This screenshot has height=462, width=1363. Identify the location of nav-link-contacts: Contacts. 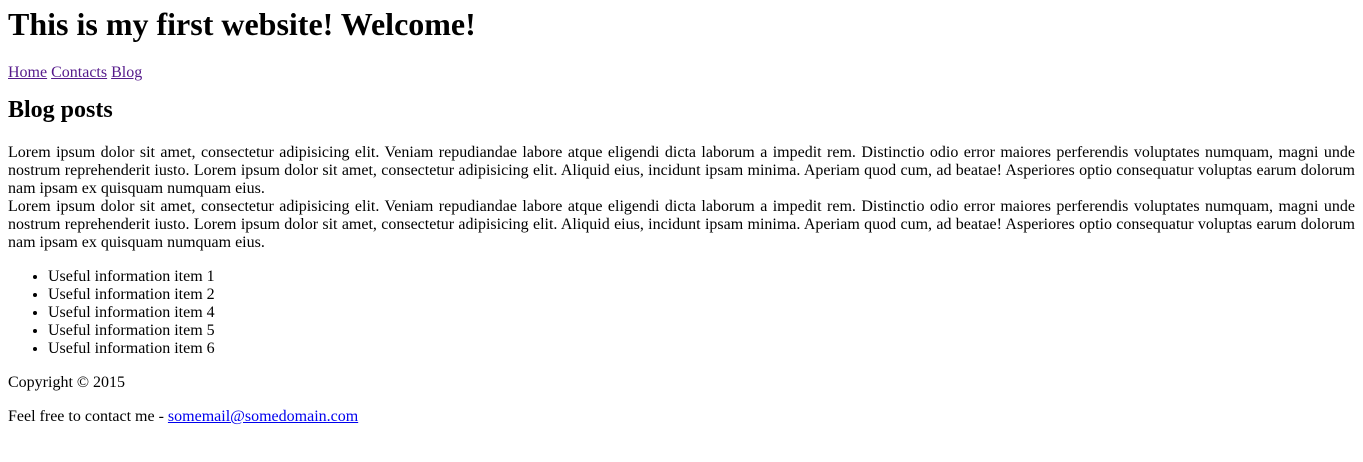
(79, 72).